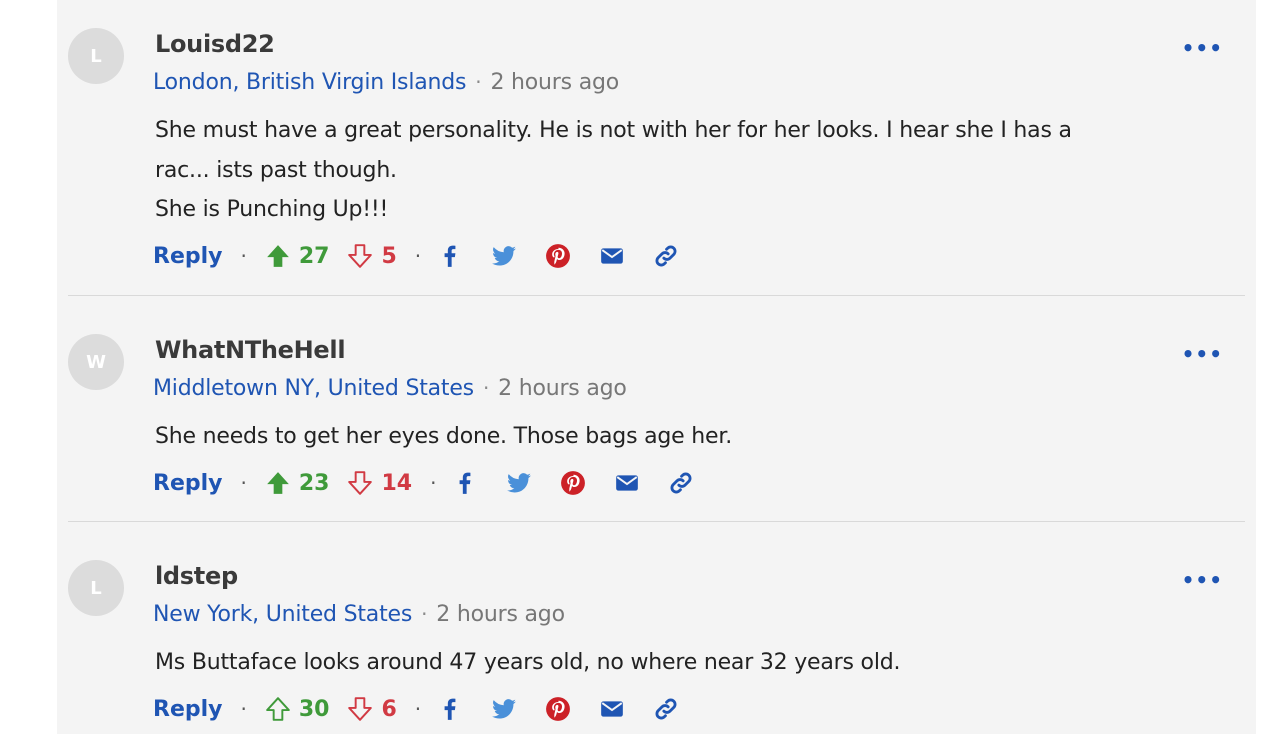 Image resolution: width=1280 pixels, height=734 pixels. I want to click on comment-username: WhatNTheHell, so click(250, 350).